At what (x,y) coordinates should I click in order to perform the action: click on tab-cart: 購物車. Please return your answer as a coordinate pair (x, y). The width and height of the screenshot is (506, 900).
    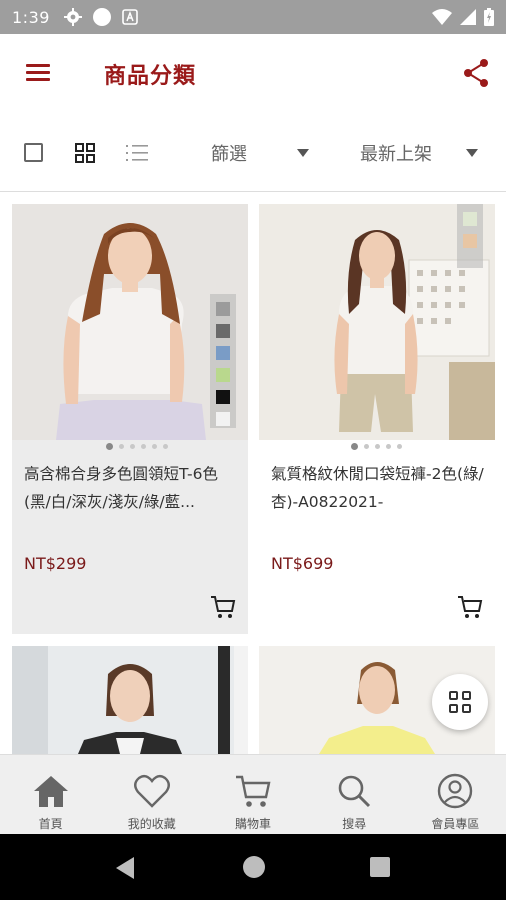
    Looking at the image, I should click on (252, 794).